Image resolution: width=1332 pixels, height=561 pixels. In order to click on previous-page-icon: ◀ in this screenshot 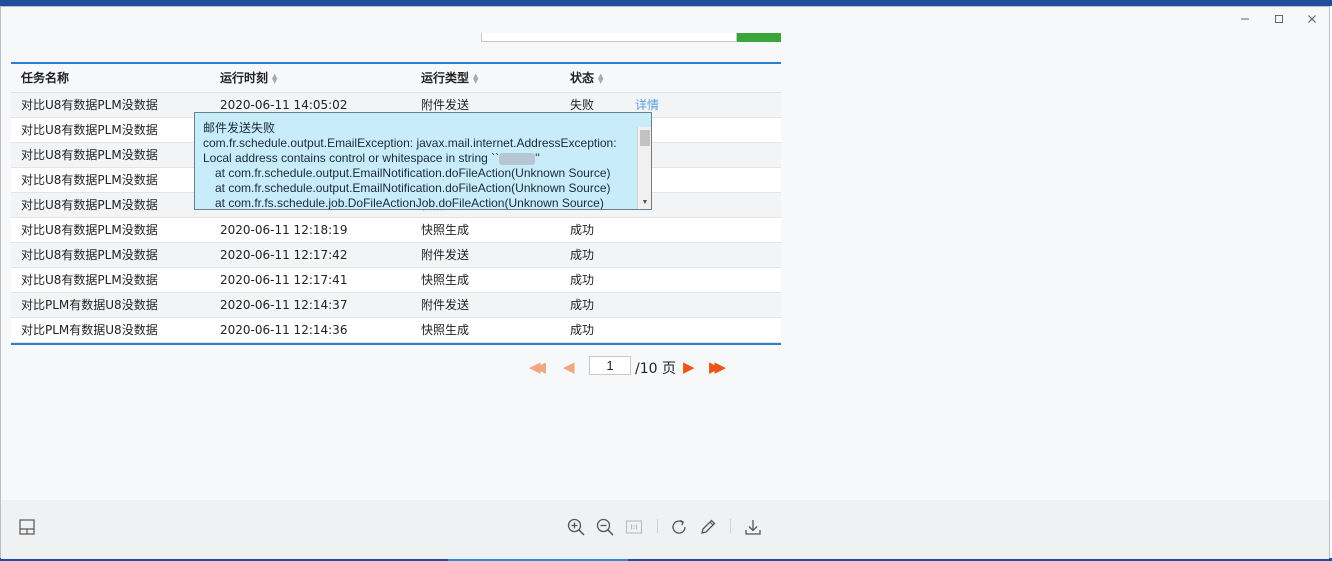, I will do `click(569, 367)`.